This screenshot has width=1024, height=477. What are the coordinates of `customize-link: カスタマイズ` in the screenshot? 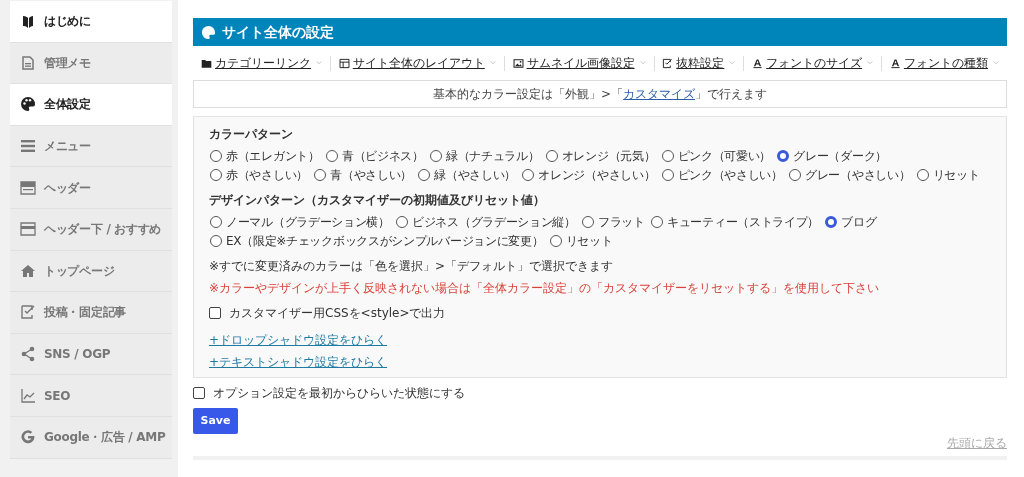 It's located at (659, 94).